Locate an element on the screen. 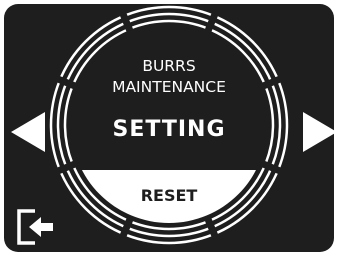 The image size is (338, 256). exit-icon is located at coordinates (35, 227).